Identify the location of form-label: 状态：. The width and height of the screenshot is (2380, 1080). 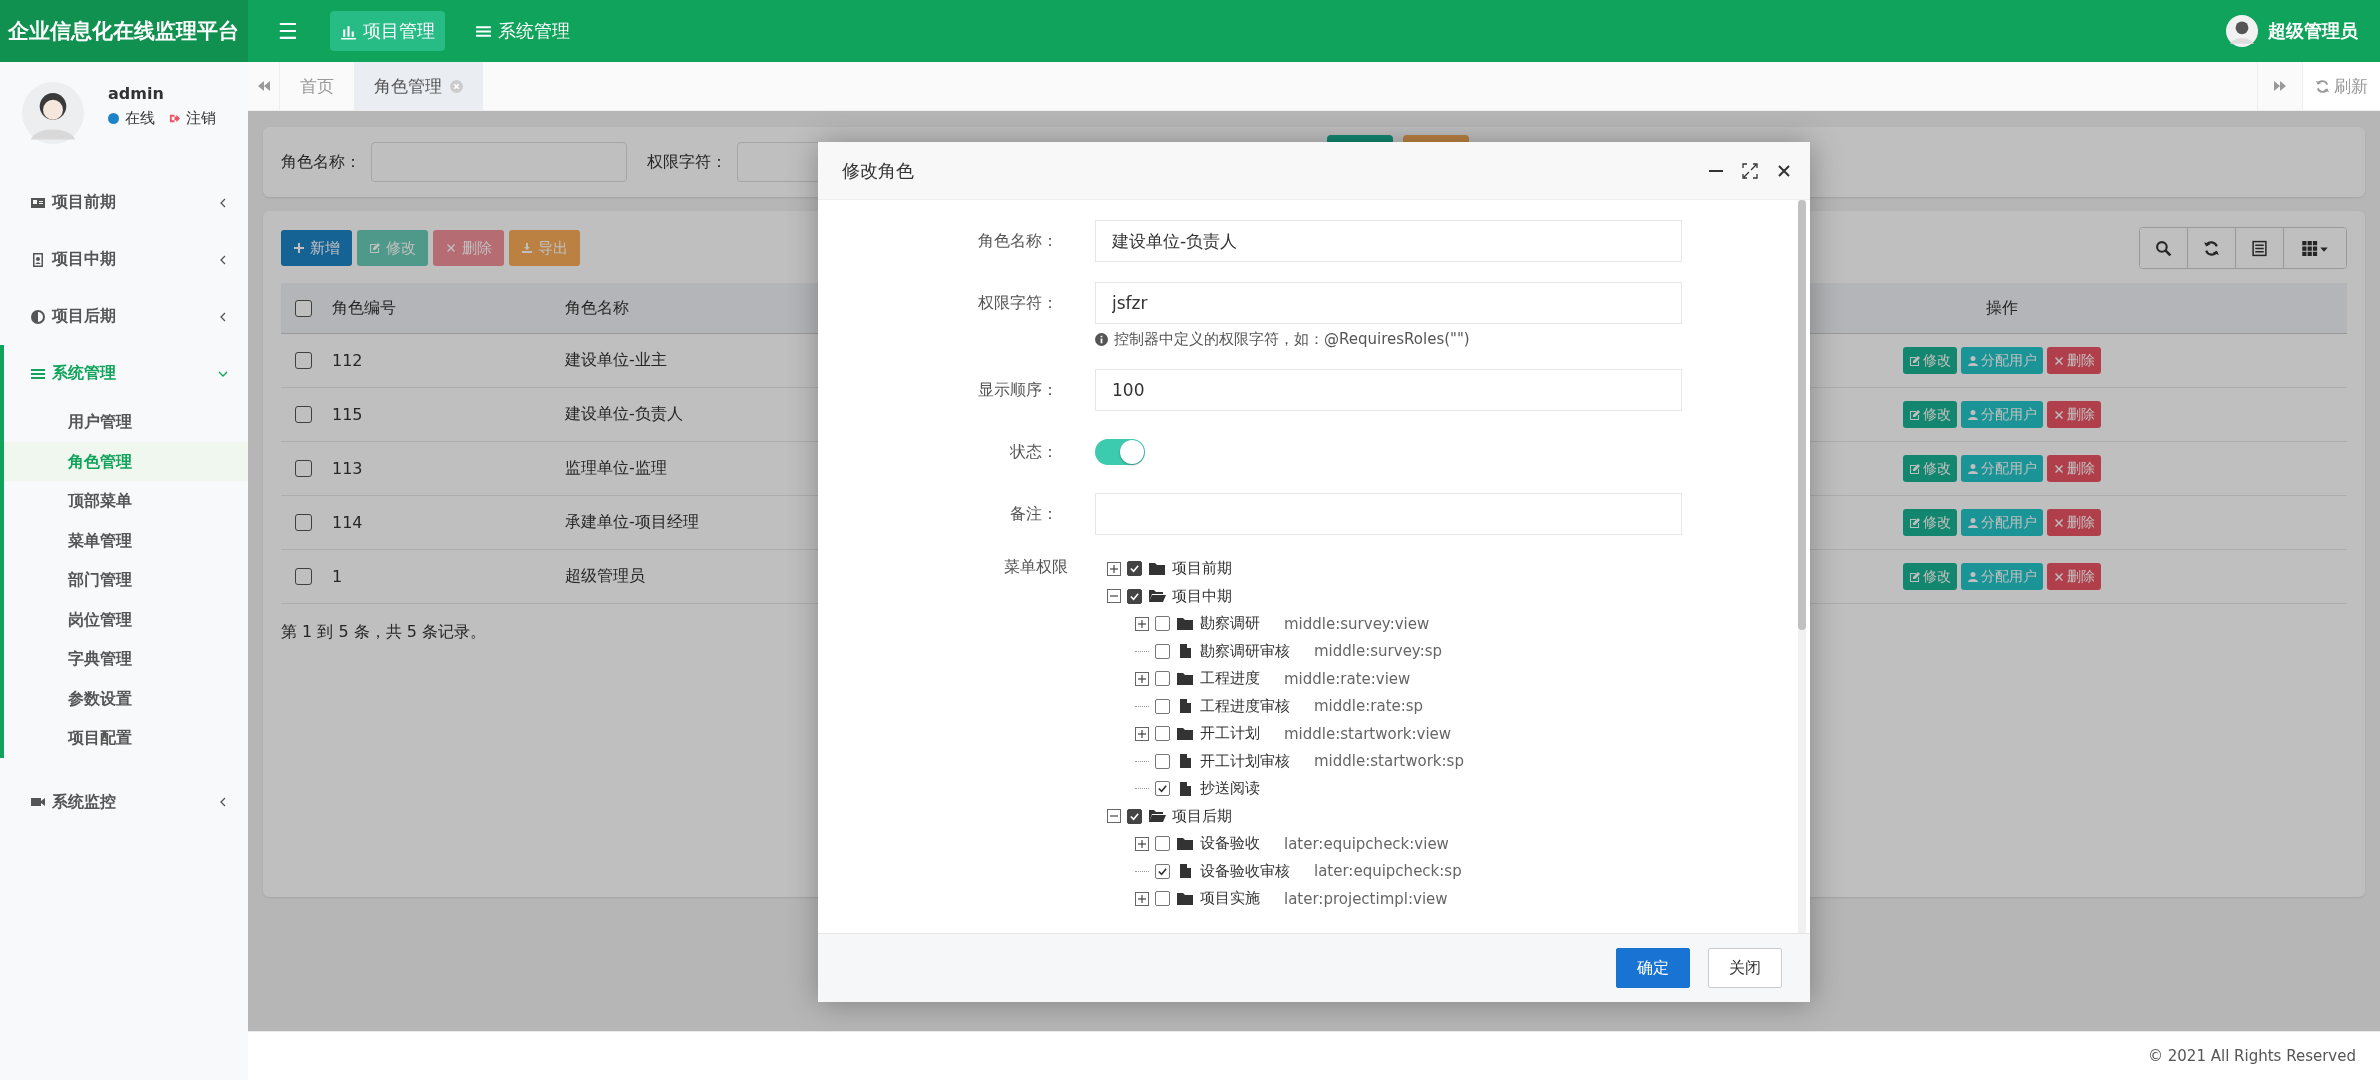
(1034, 452).